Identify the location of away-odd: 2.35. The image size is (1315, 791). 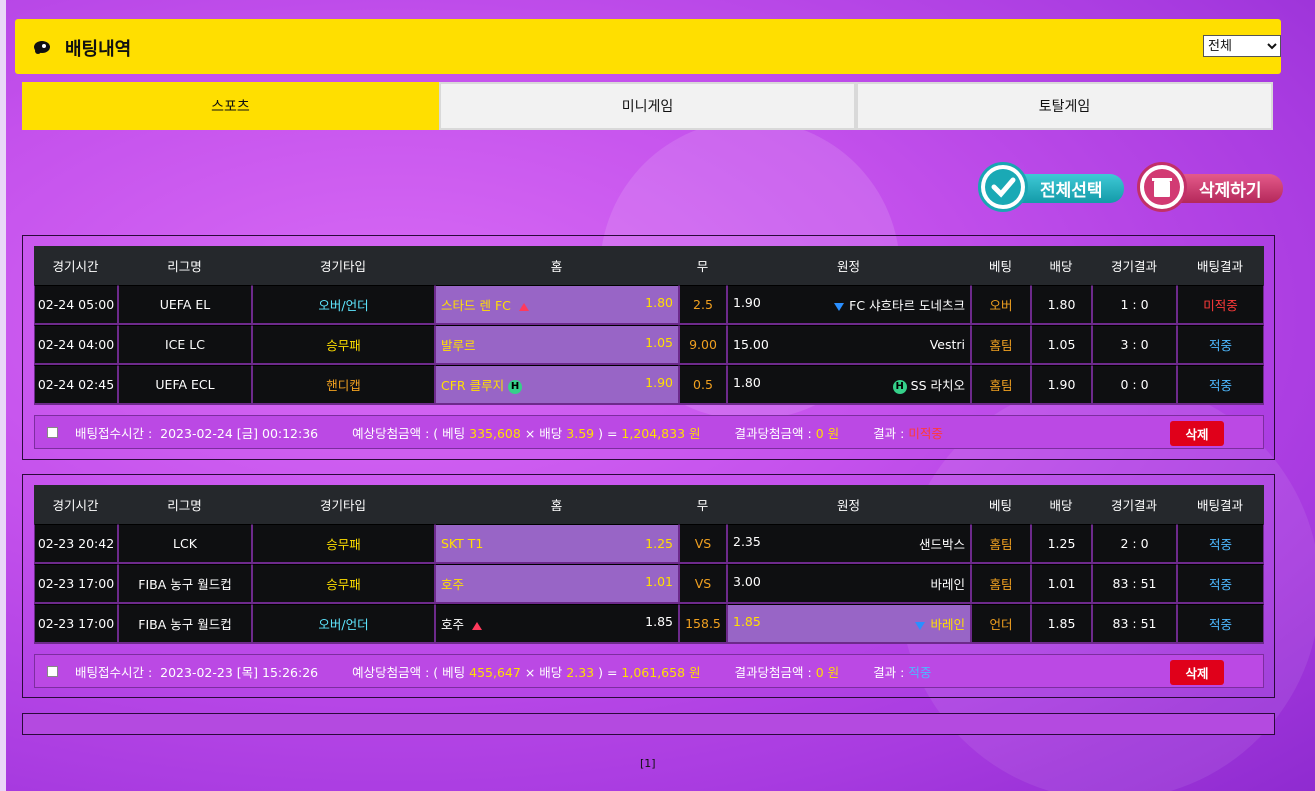
(747, 541).